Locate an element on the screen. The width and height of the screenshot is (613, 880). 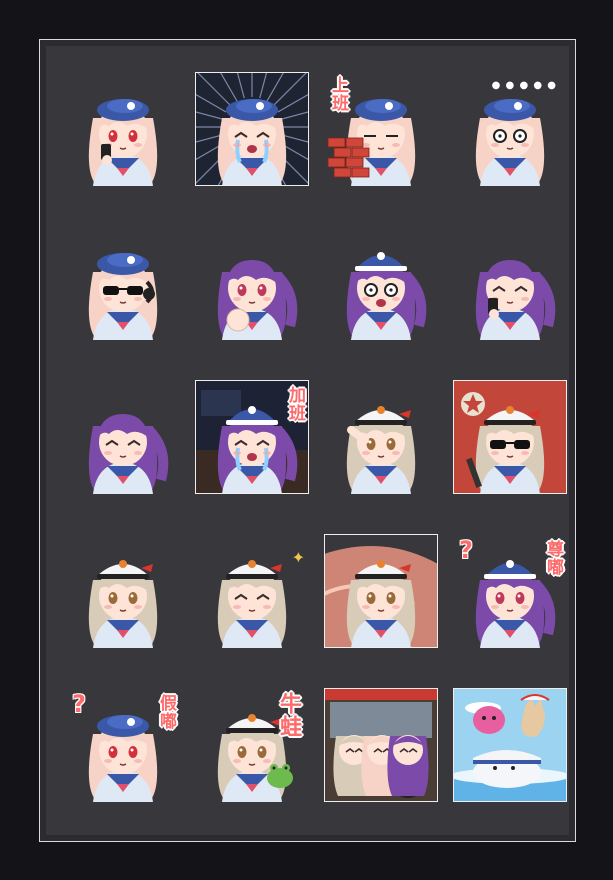
sticker-3: 上班 is located at coordinates (381, 129).